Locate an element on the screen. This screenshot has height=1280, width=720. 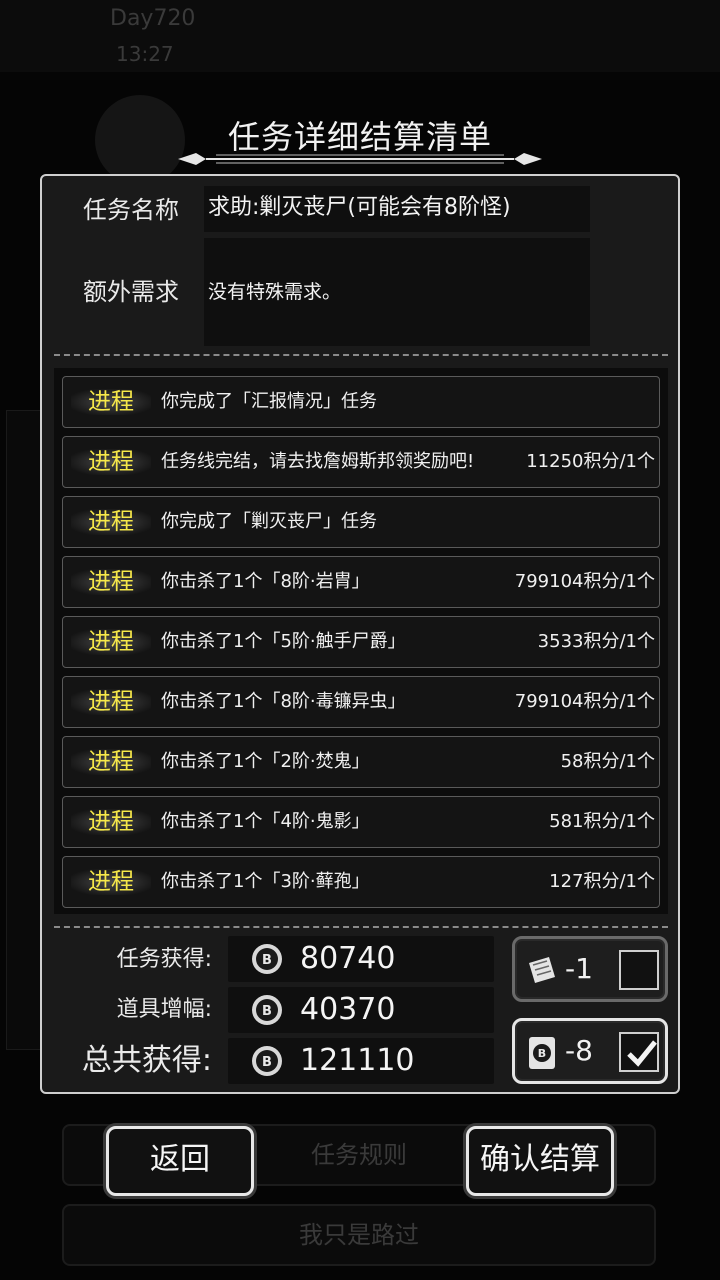
progress-text: 任务线完结，请去找詹姆斯邦领奖励吧! is located at coordinates (318, 461).